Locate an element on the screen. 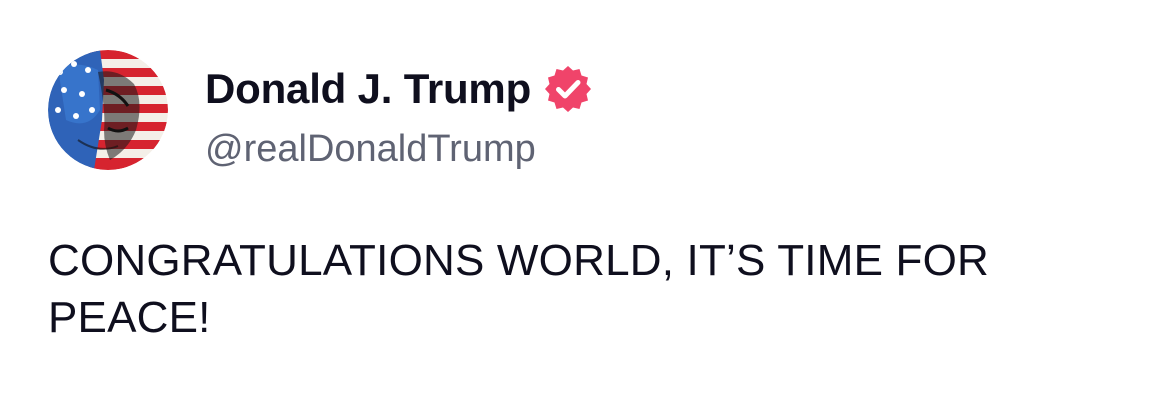  author-name-row: Donald J. Trump is located at coordinates (399, 89).